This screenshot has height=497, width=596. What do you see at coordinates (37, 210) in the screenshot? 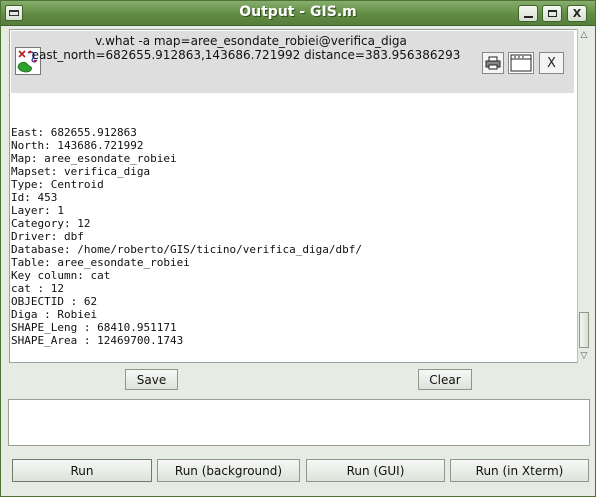
I see `result-line: Layer: 1` at bounding box center [37, 210].